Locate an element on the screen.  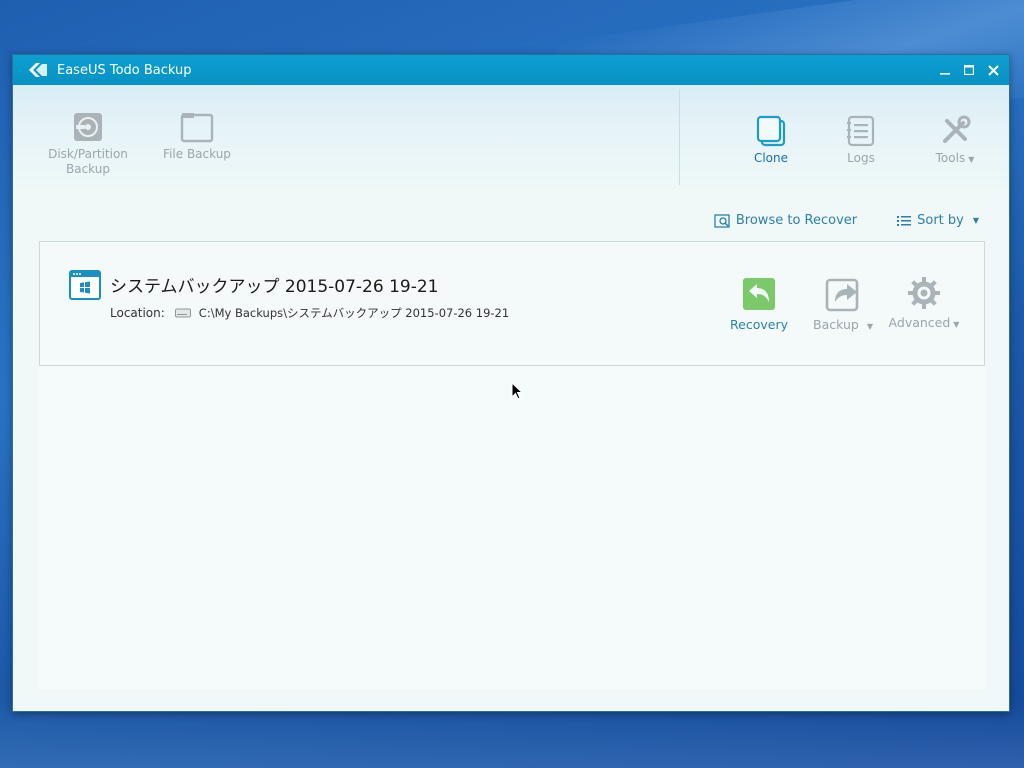
window-controls is located at coordinates (969, 70).